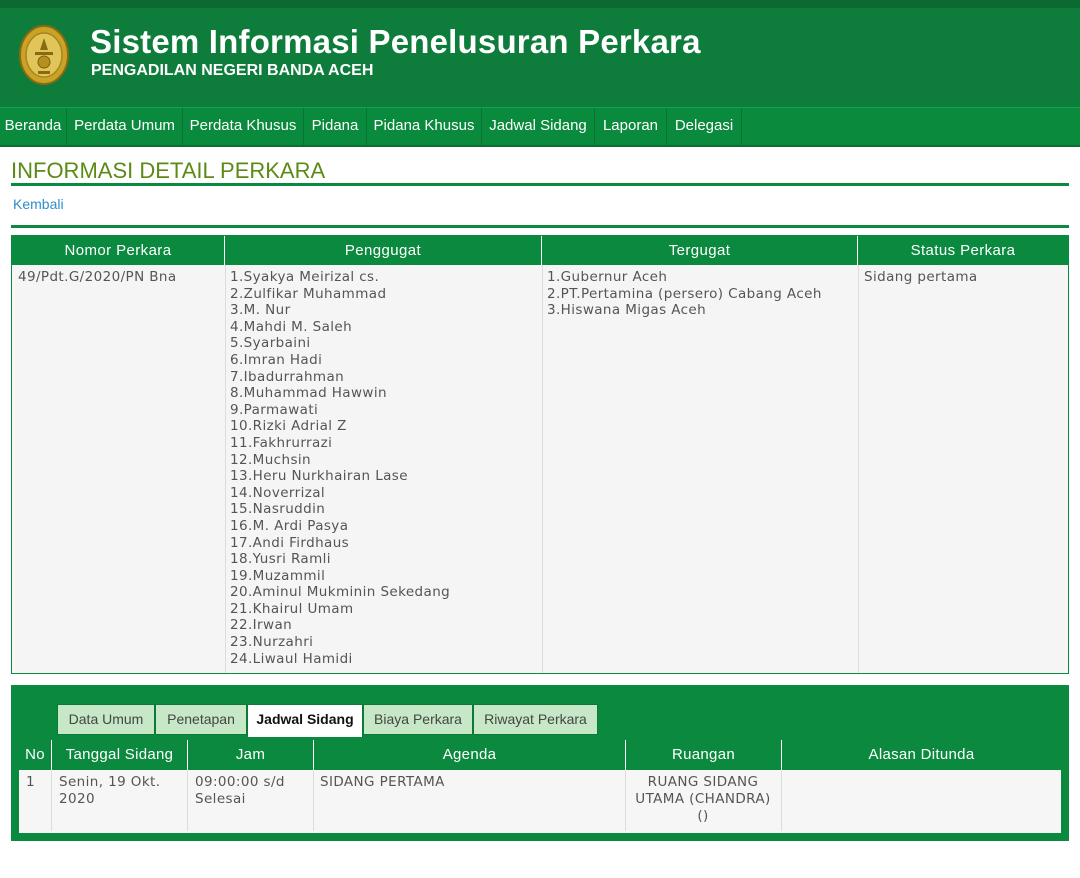 Image resolution: width=1080 pixels, height=878 pixels. What do you see at coordinates (276, 359) in the screenshot?
I see `penggugat-item: 6.Imran Hadi` at bounding box center [276, 359].